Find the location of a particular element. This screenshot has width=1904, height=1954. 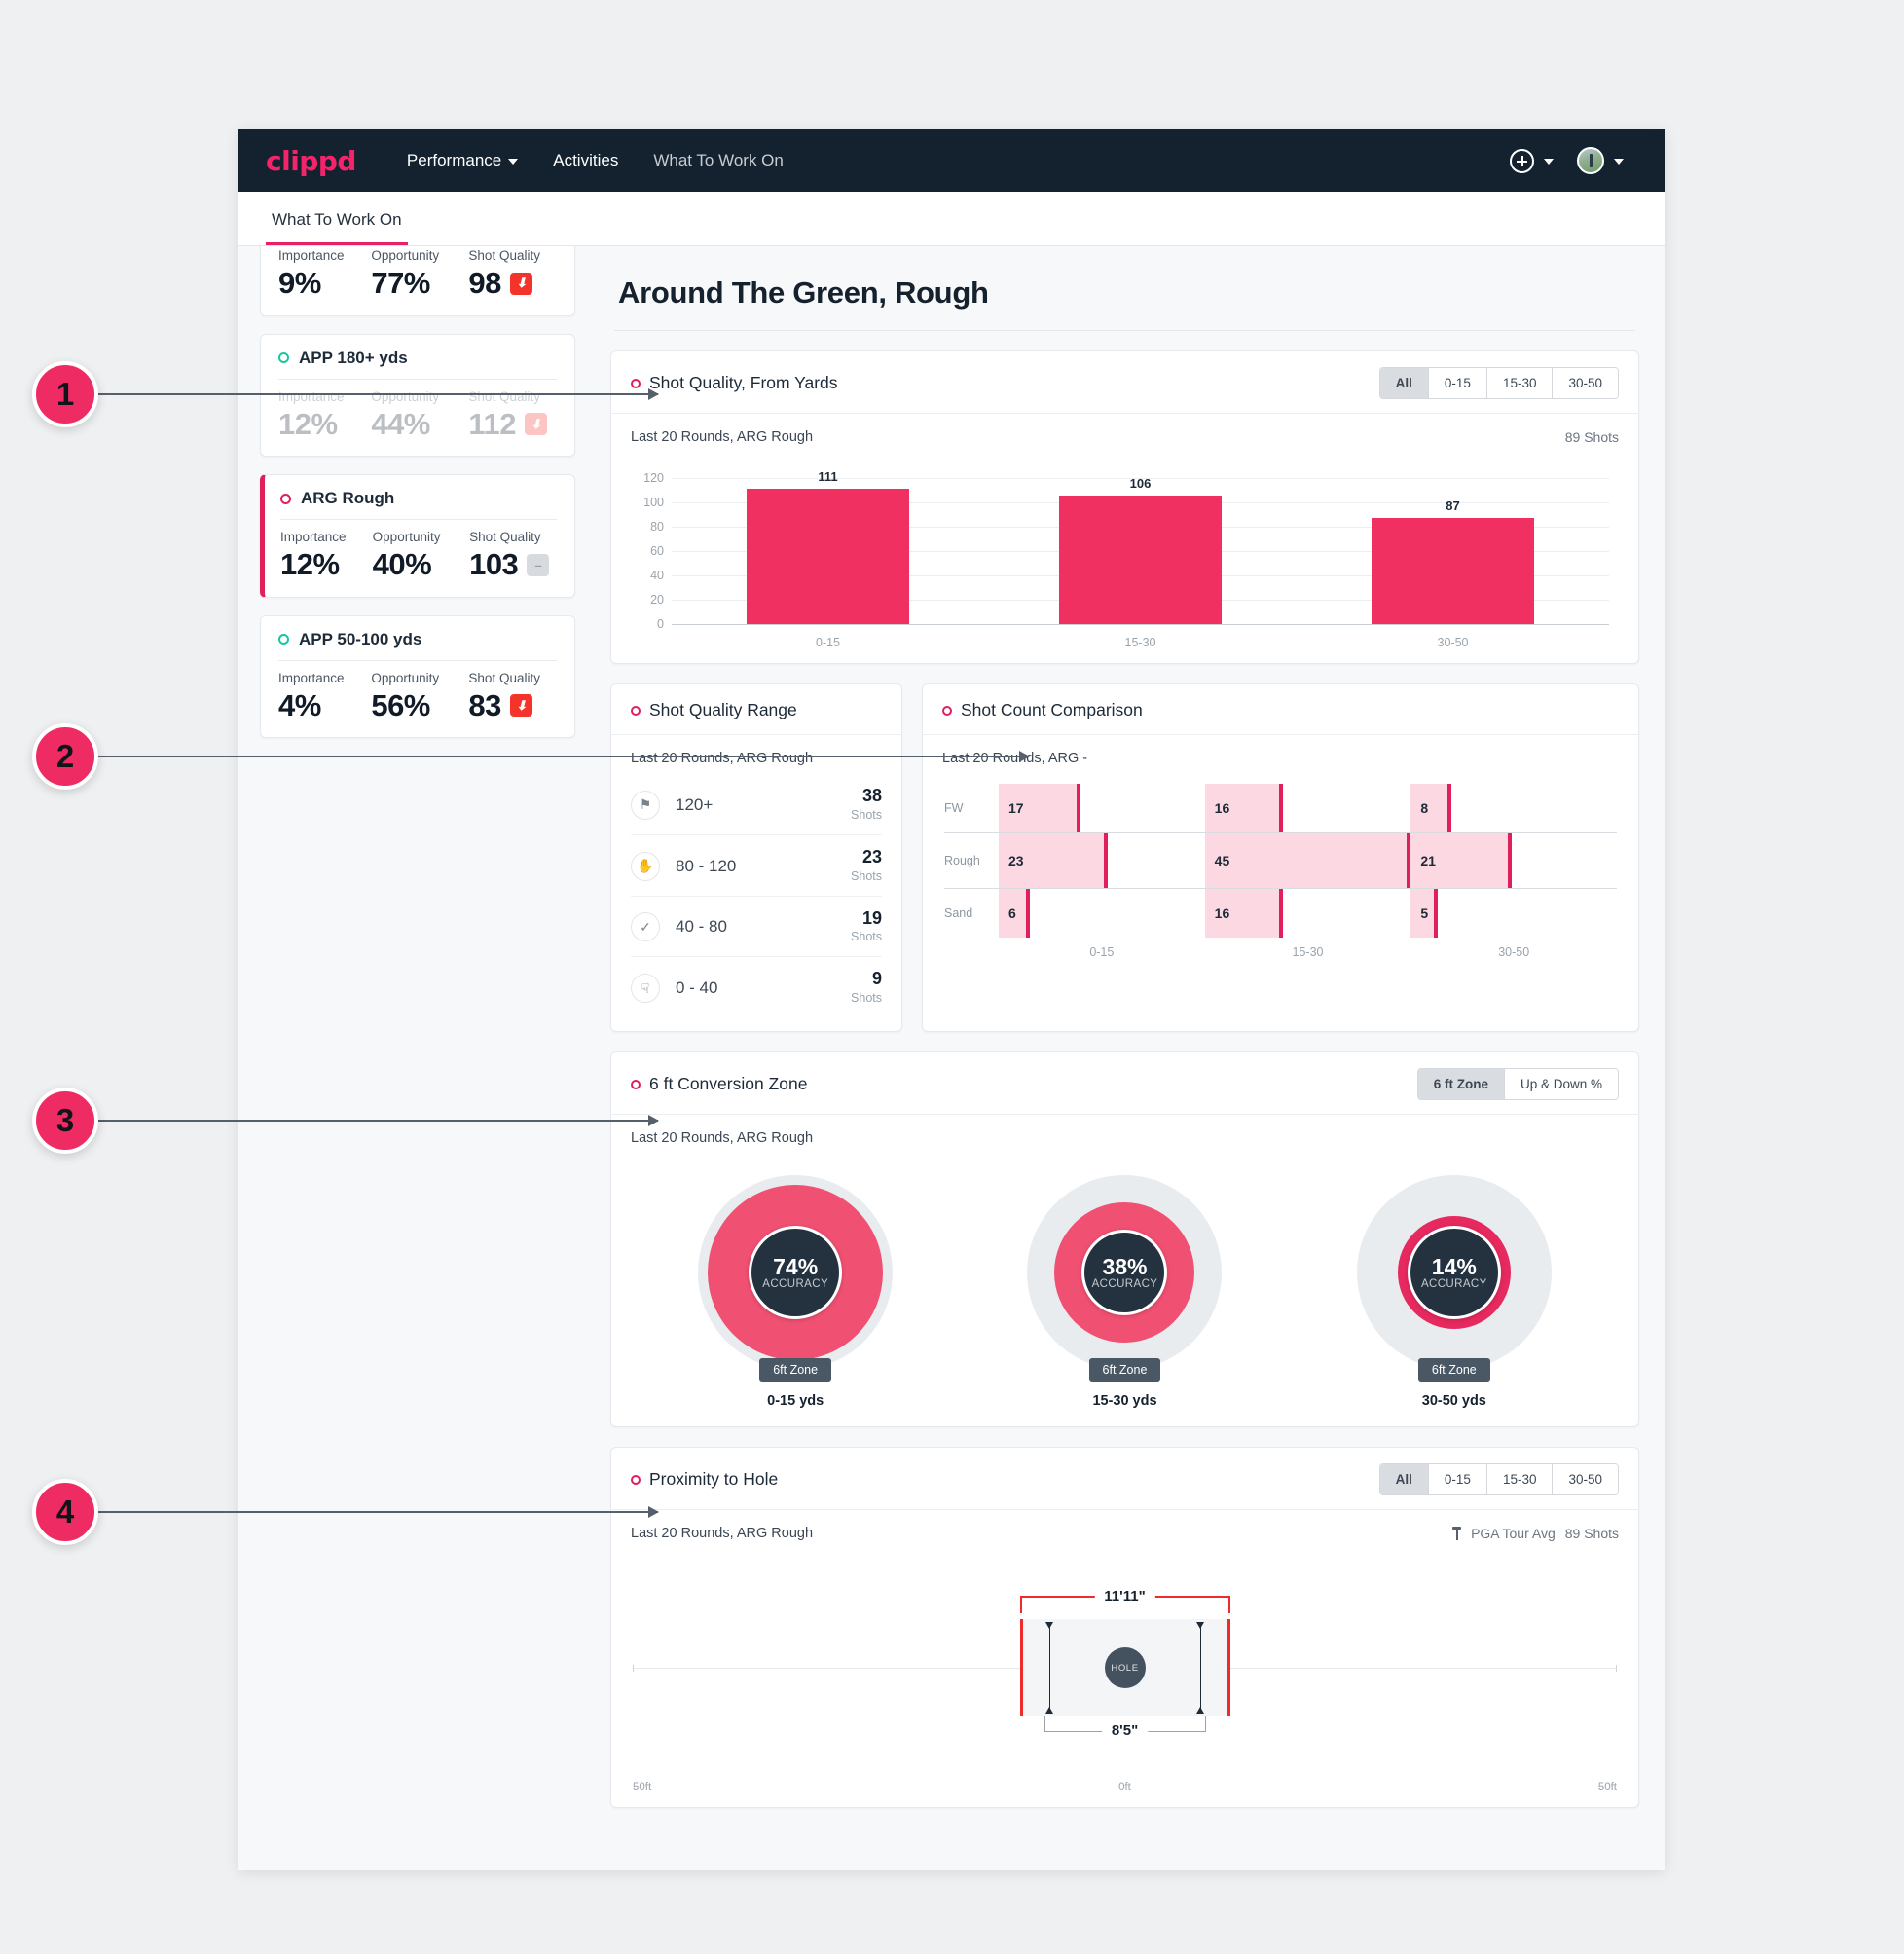

golf-tee-icon is located at coordinates (1457, 1534).